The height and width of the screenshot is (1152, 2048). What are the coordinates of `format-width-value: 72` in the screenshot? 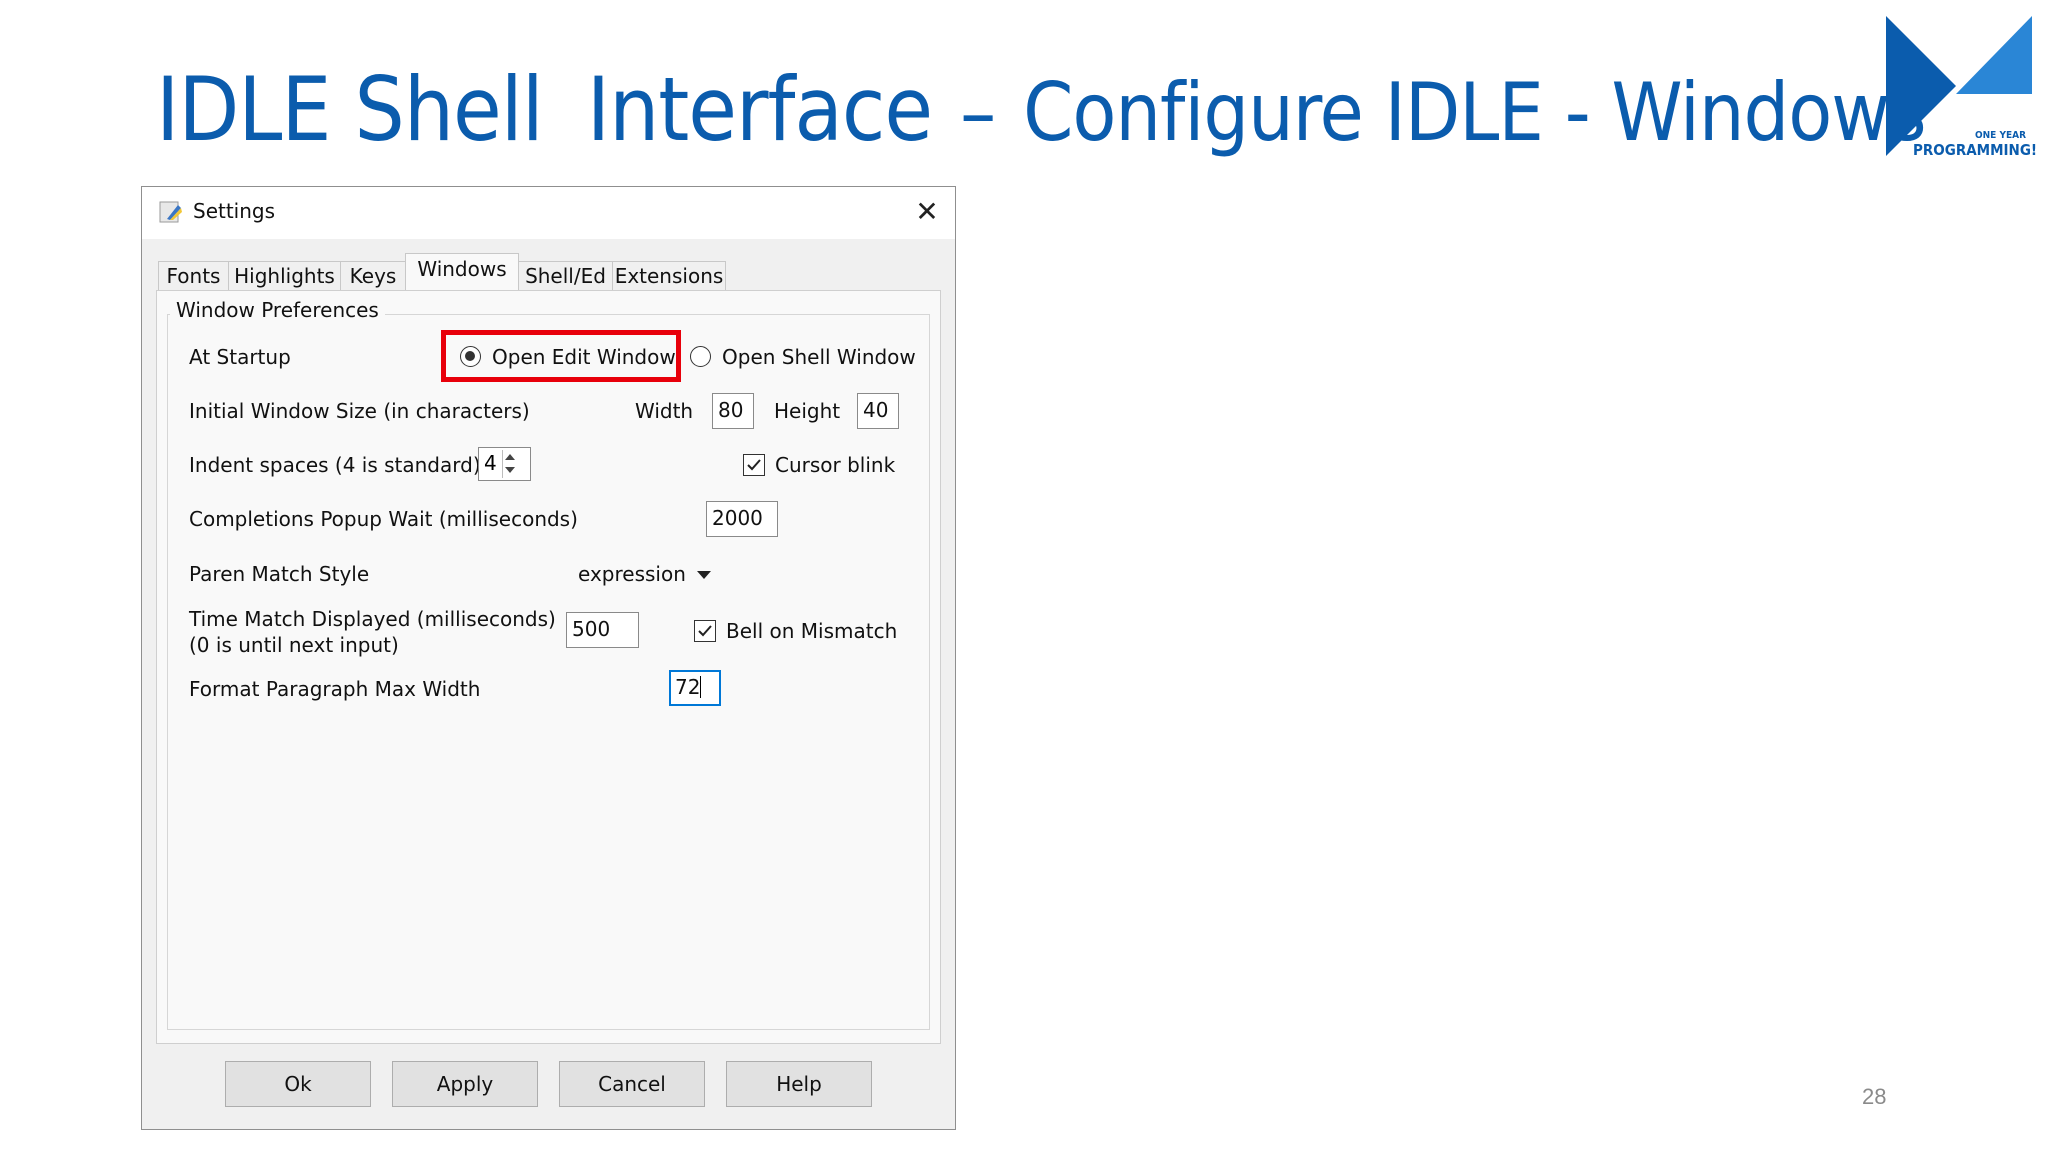 It's located at (688, 687).